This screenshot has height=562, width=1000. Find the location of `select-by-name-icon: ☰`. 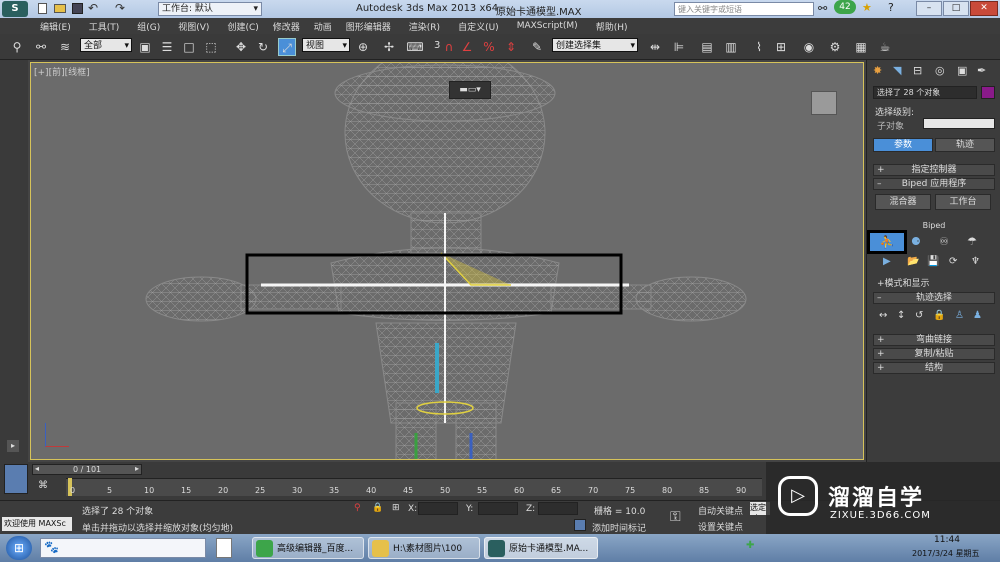

select-by-name-icon: ☰ is located at coordinates (167, 47).